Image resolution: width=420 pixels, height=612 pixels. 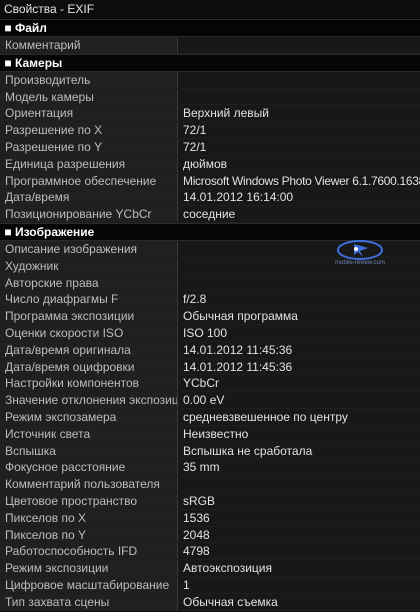 I want to click on watermark-logo-icon, so click(x=360, y=250).